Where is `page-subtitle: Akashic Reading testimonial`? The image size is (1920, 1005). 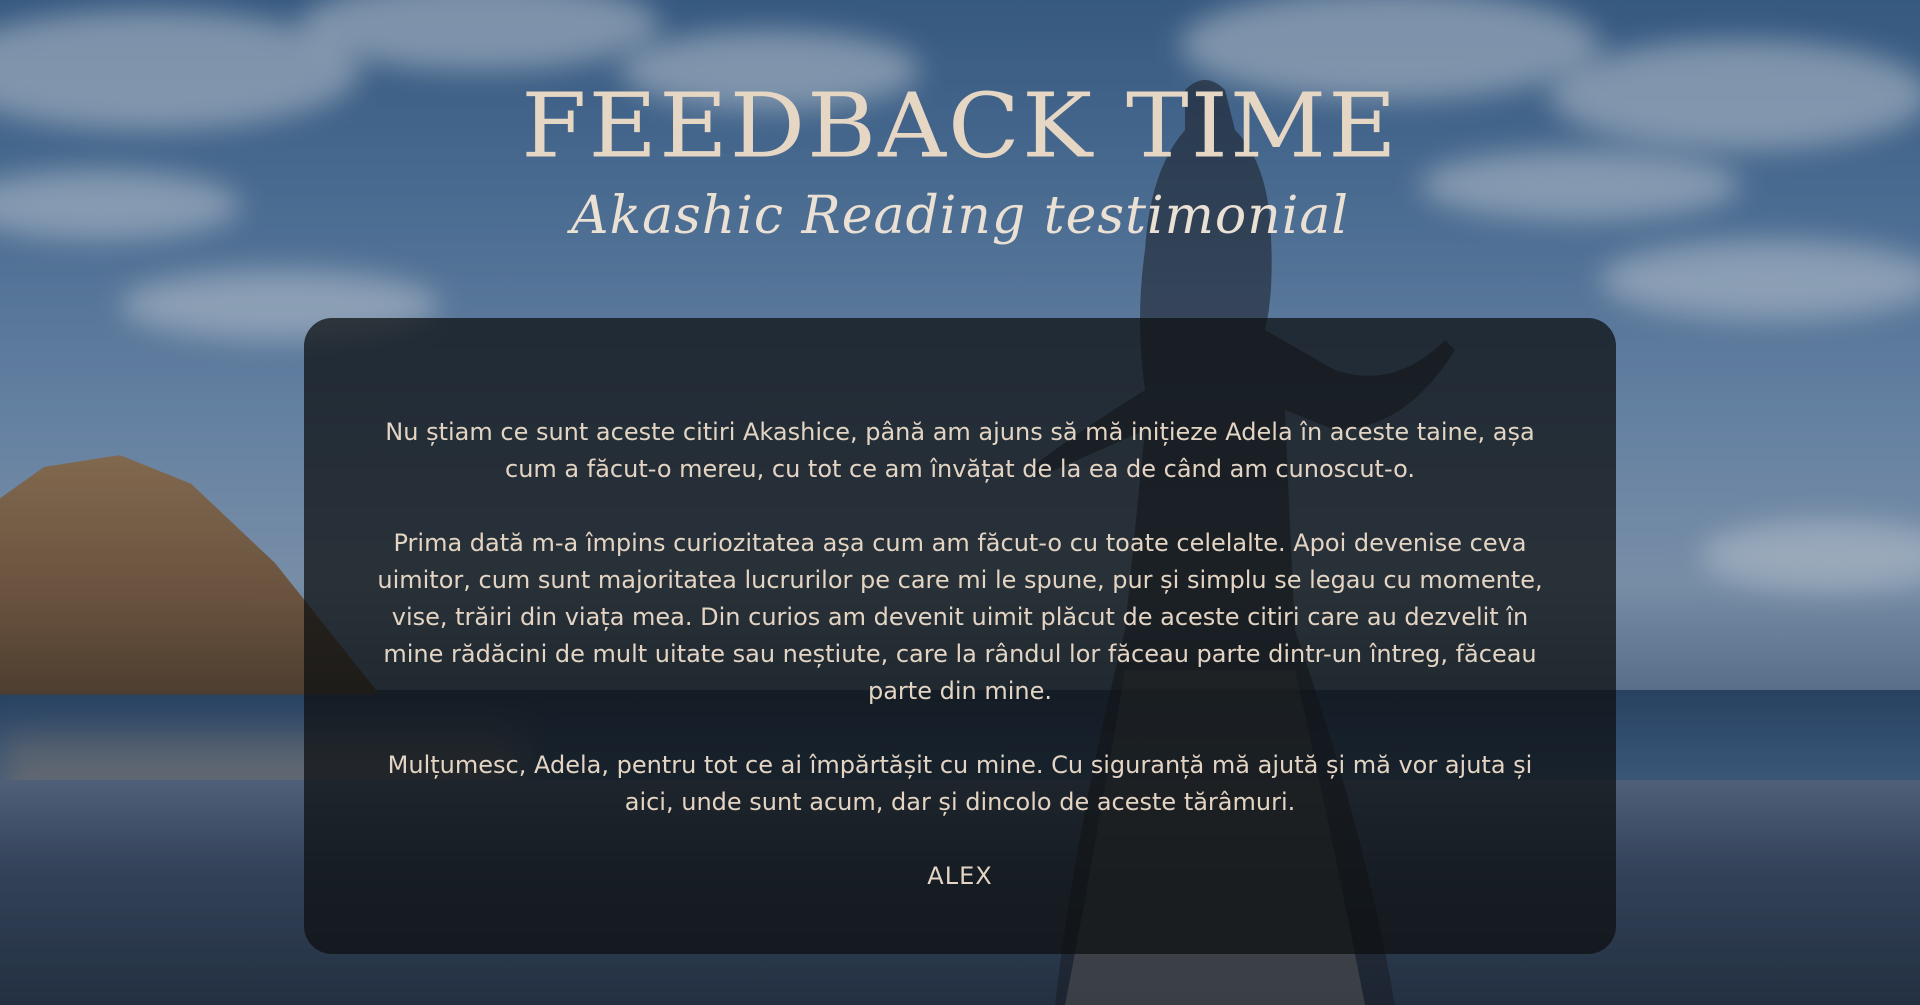 page-subtitle: Akashic Reading testimonial is located at coordinates (960, 216).